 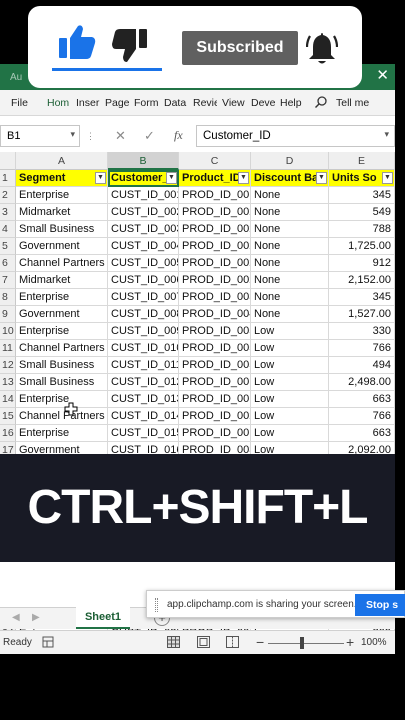 What do you see at coordinates (8, 348) in the screenshot?
I see `row-header: 11` at bounding box center [8, 348].